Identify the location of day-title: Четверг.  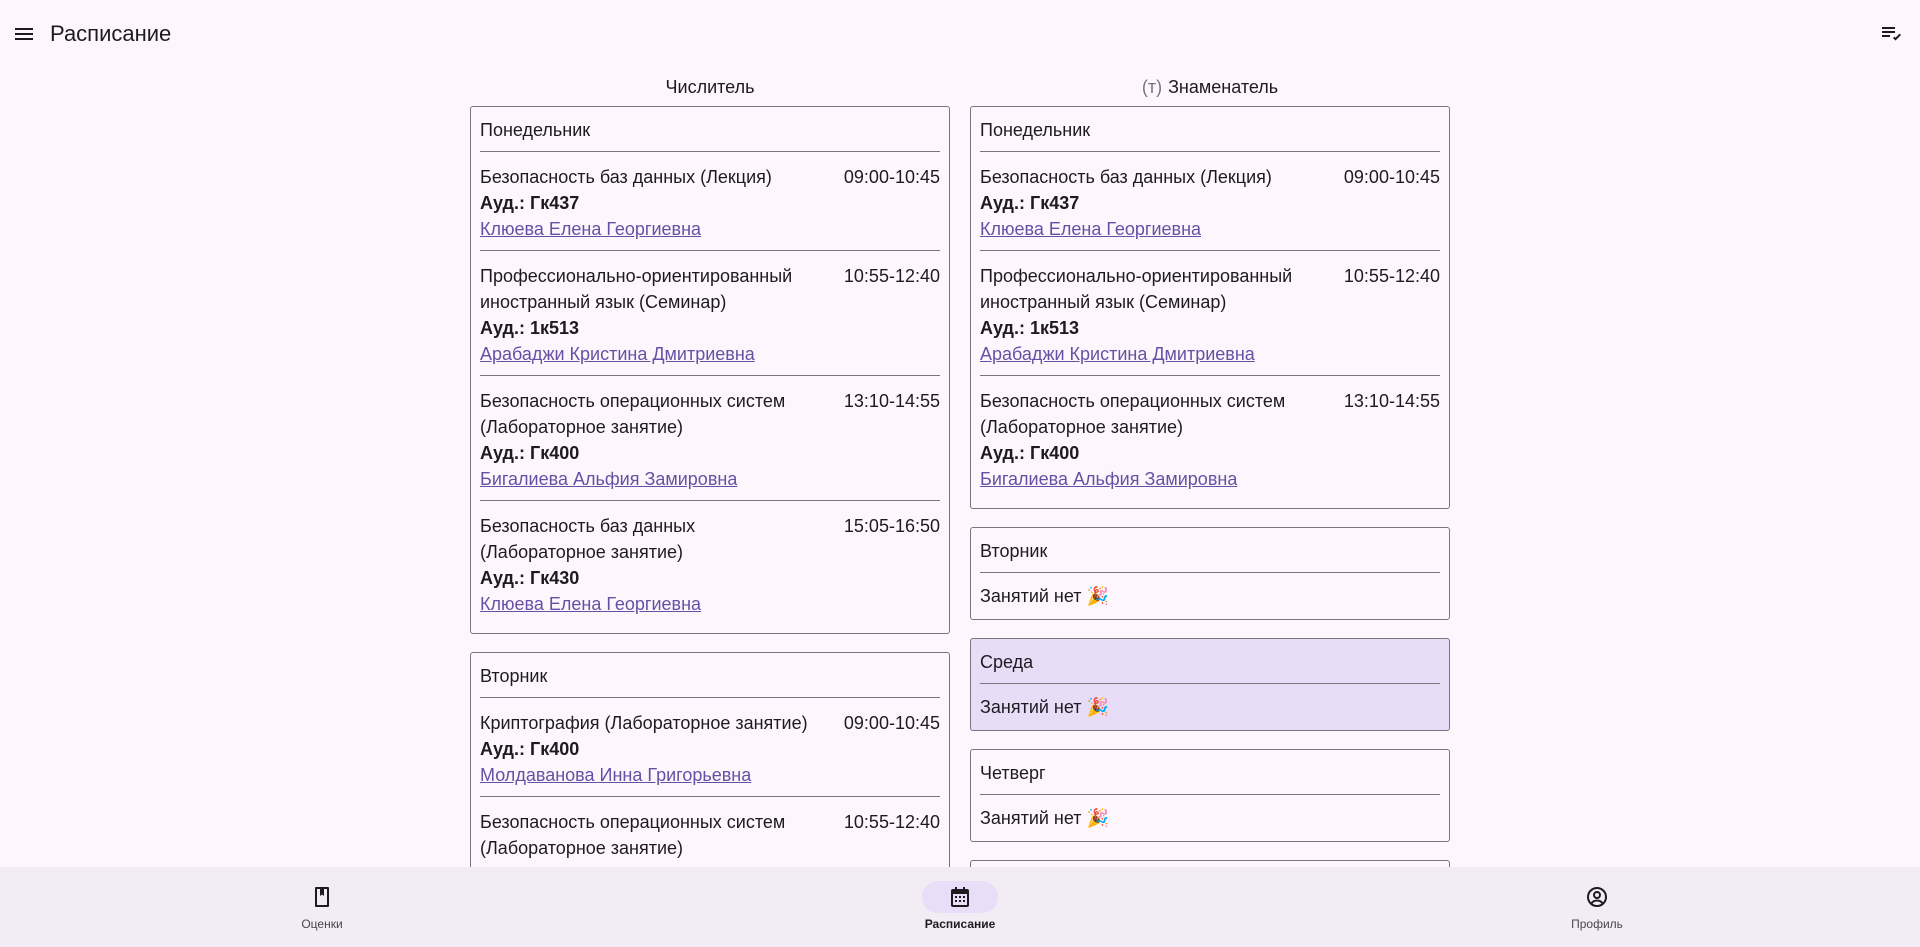
(1210, 772).